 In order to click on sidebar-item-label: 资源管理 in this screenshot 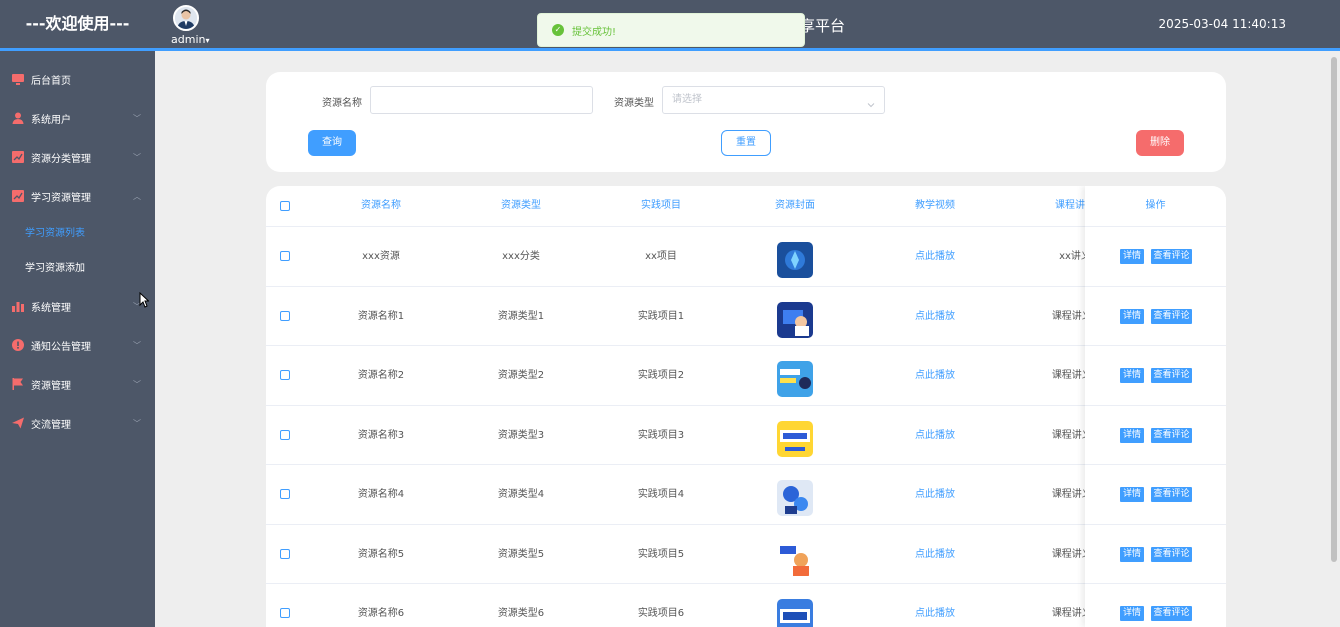, I will do `click(51, 386)`.